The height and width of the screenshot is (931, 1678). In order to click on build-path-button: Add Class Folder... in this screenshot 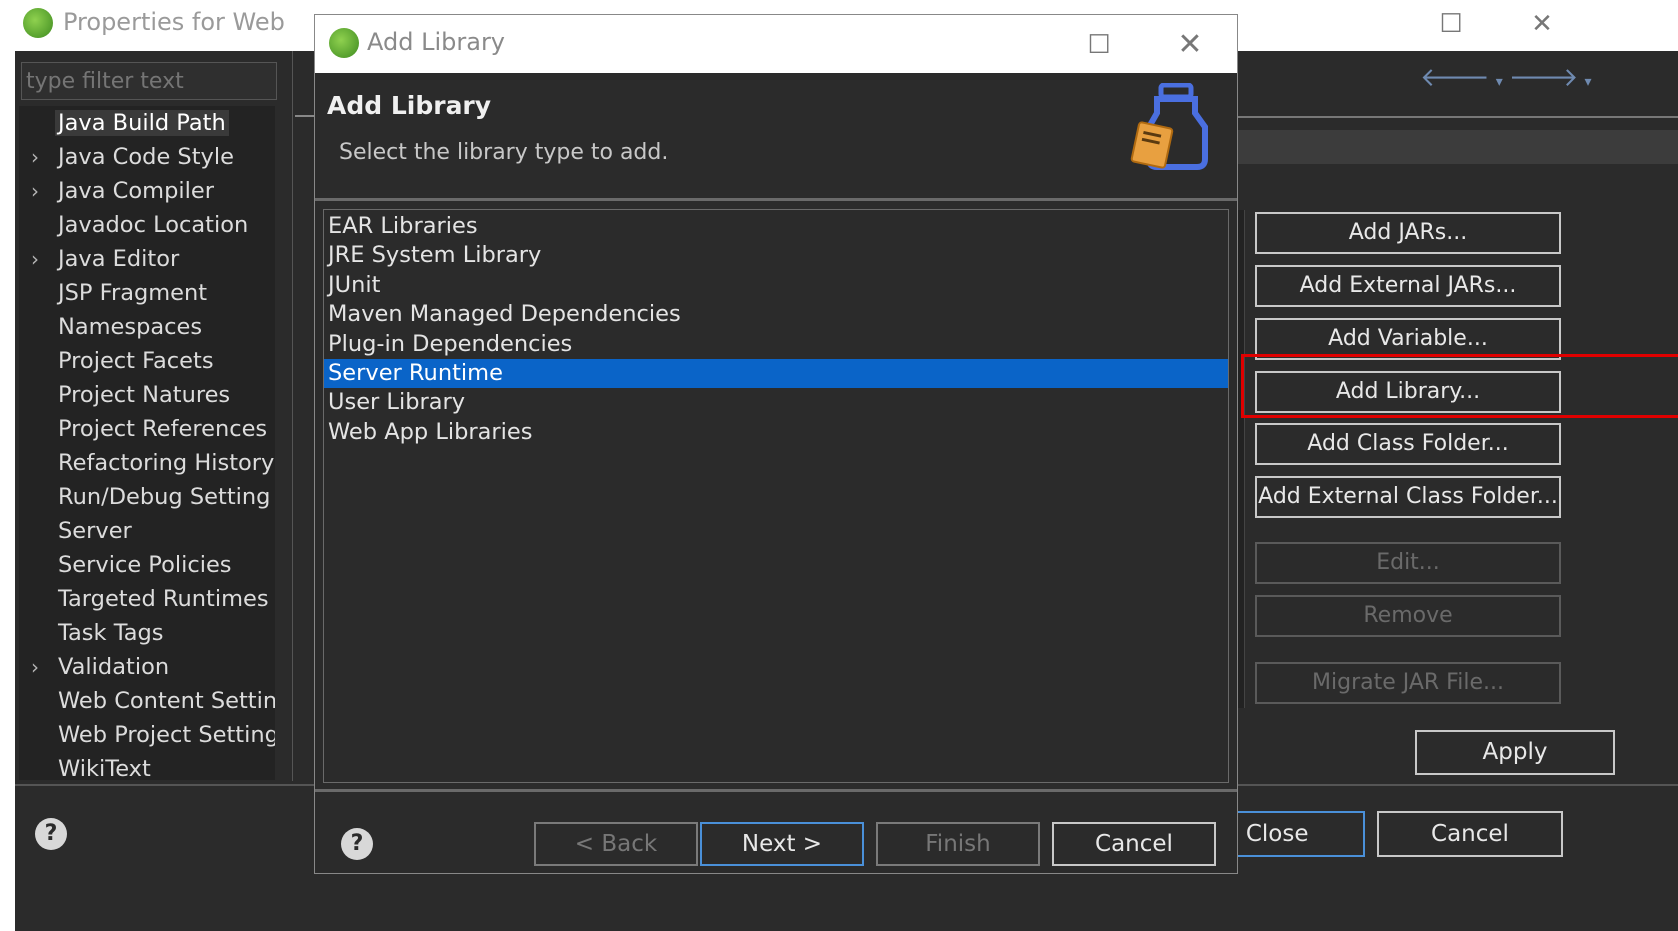, I will do `click(1408, 444)`.